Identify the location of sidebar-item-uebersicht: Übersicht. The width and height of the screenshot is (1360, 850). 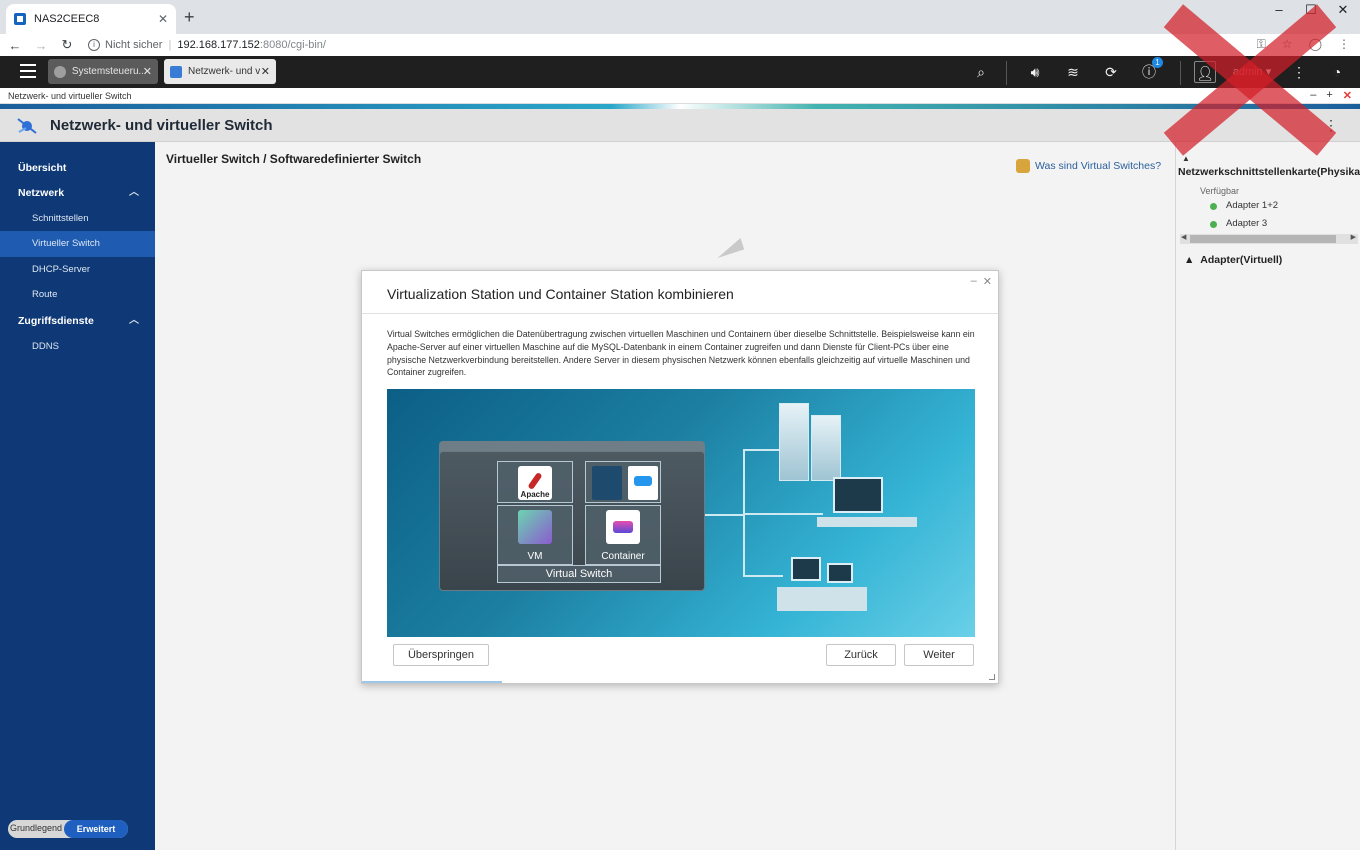
(77, 168).